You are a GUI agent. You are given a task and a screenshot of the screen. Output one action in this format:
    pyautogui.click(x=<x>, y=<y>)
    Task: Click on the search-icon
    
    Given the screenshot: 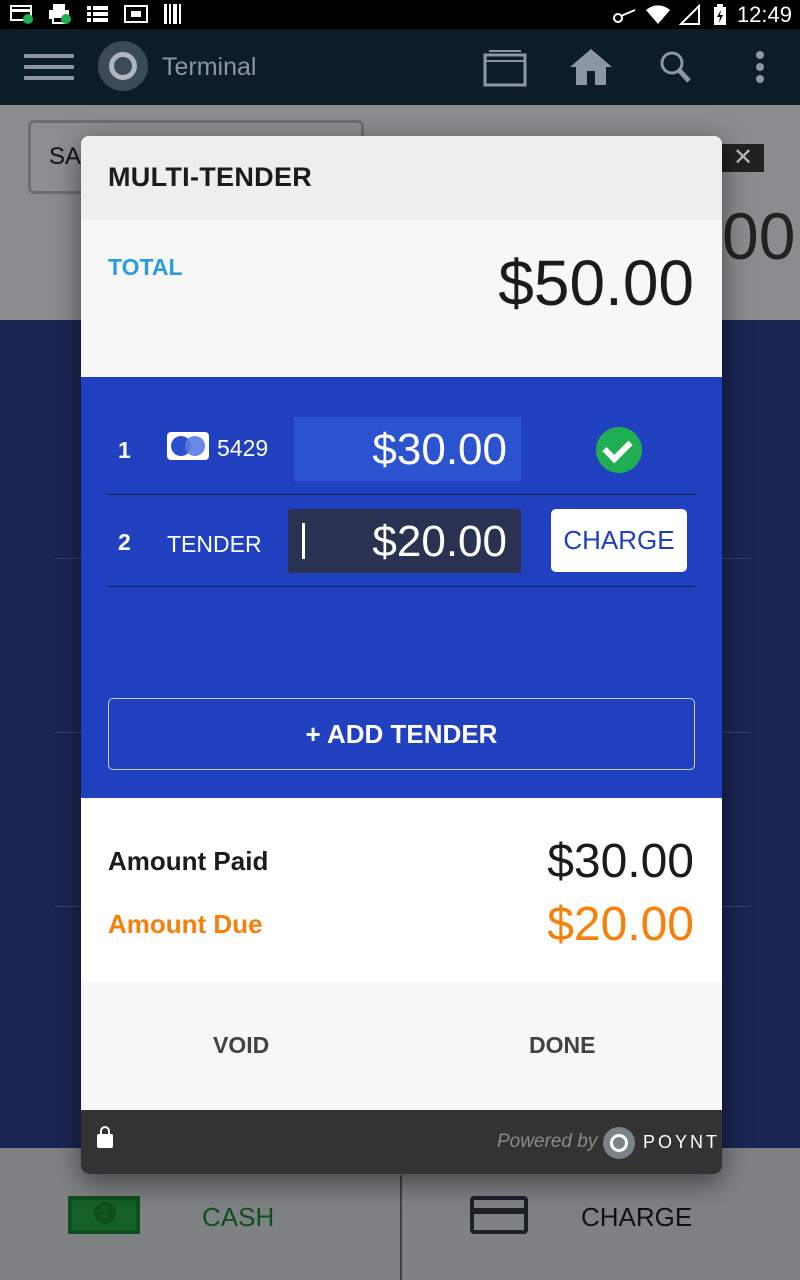 What is the action you would take?
    pyautogui.click(x=676, y=67)
    